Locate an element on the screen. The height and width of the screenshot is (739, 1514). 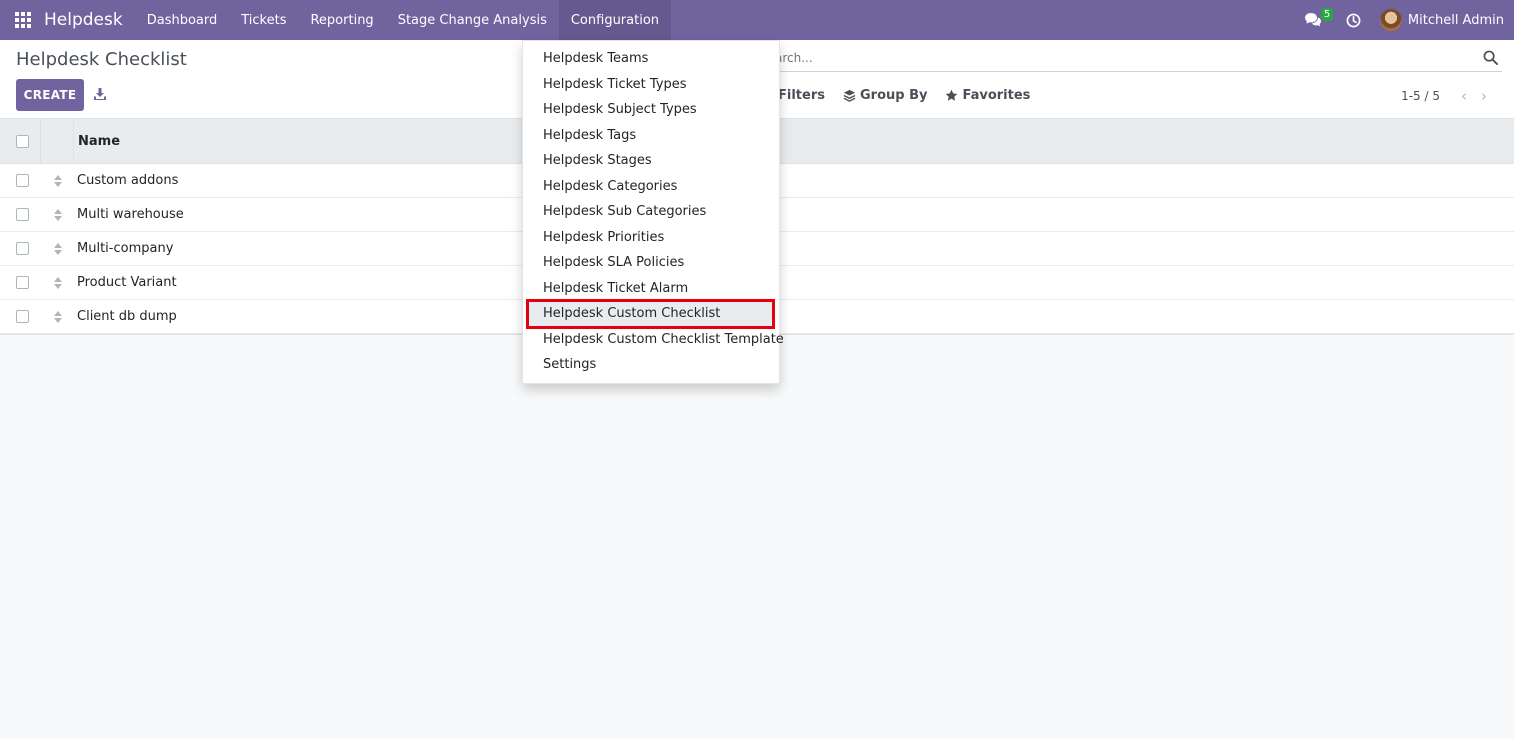
filters-button: Filters is located at coordinates (801, 95).